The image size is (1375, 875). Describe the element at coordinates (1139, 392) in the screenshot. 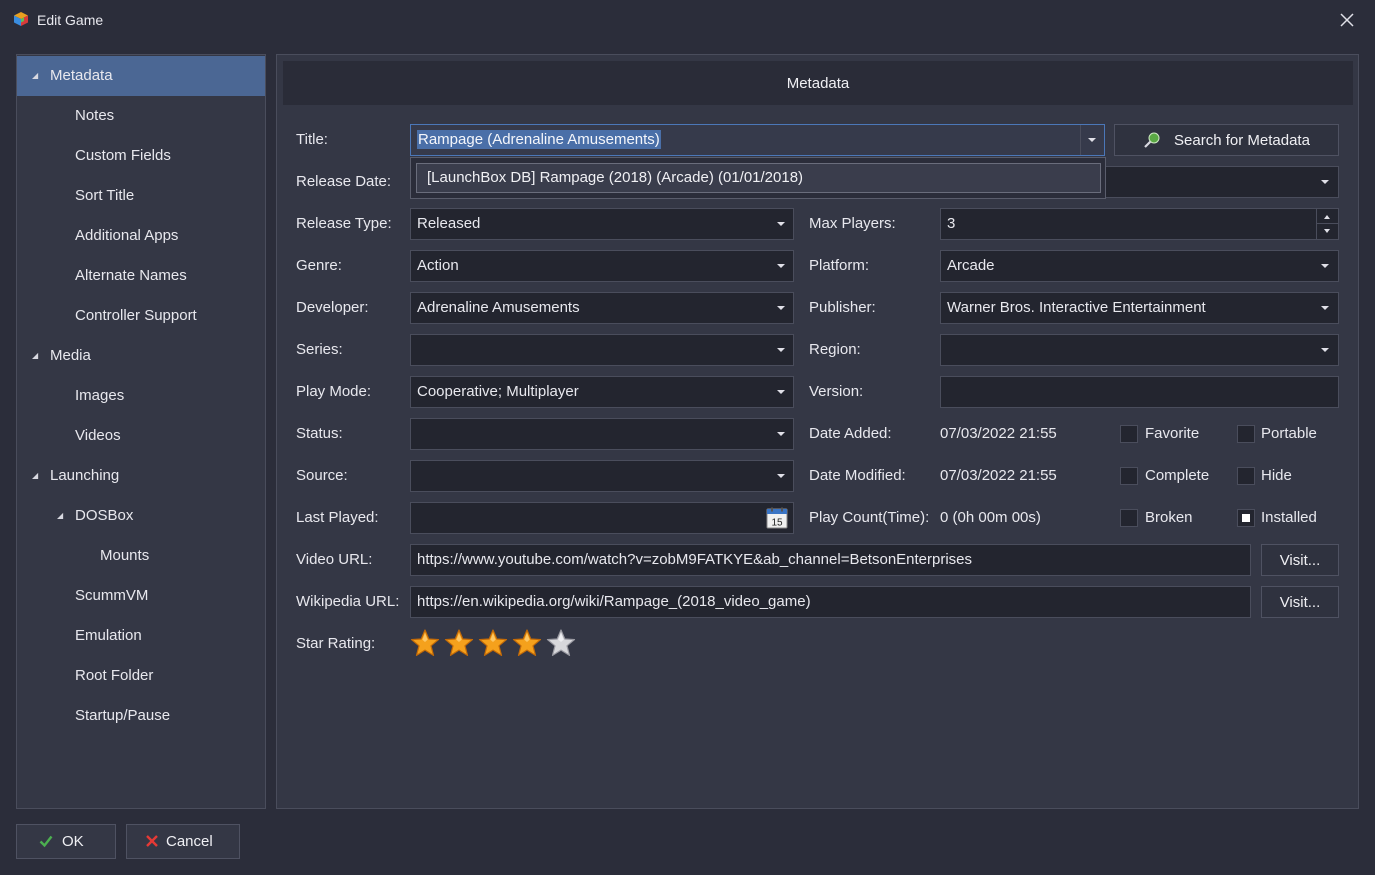

I see `version-input` at that location.